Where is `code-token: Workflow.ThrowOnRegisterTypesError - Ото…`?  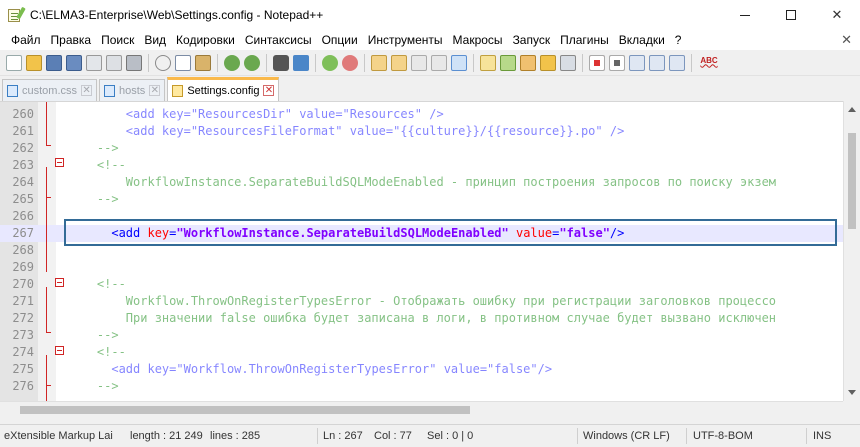 code-token: Workflow.ThrowOnRegisterTypesError - Ото… is located at coordinates (451, 301).